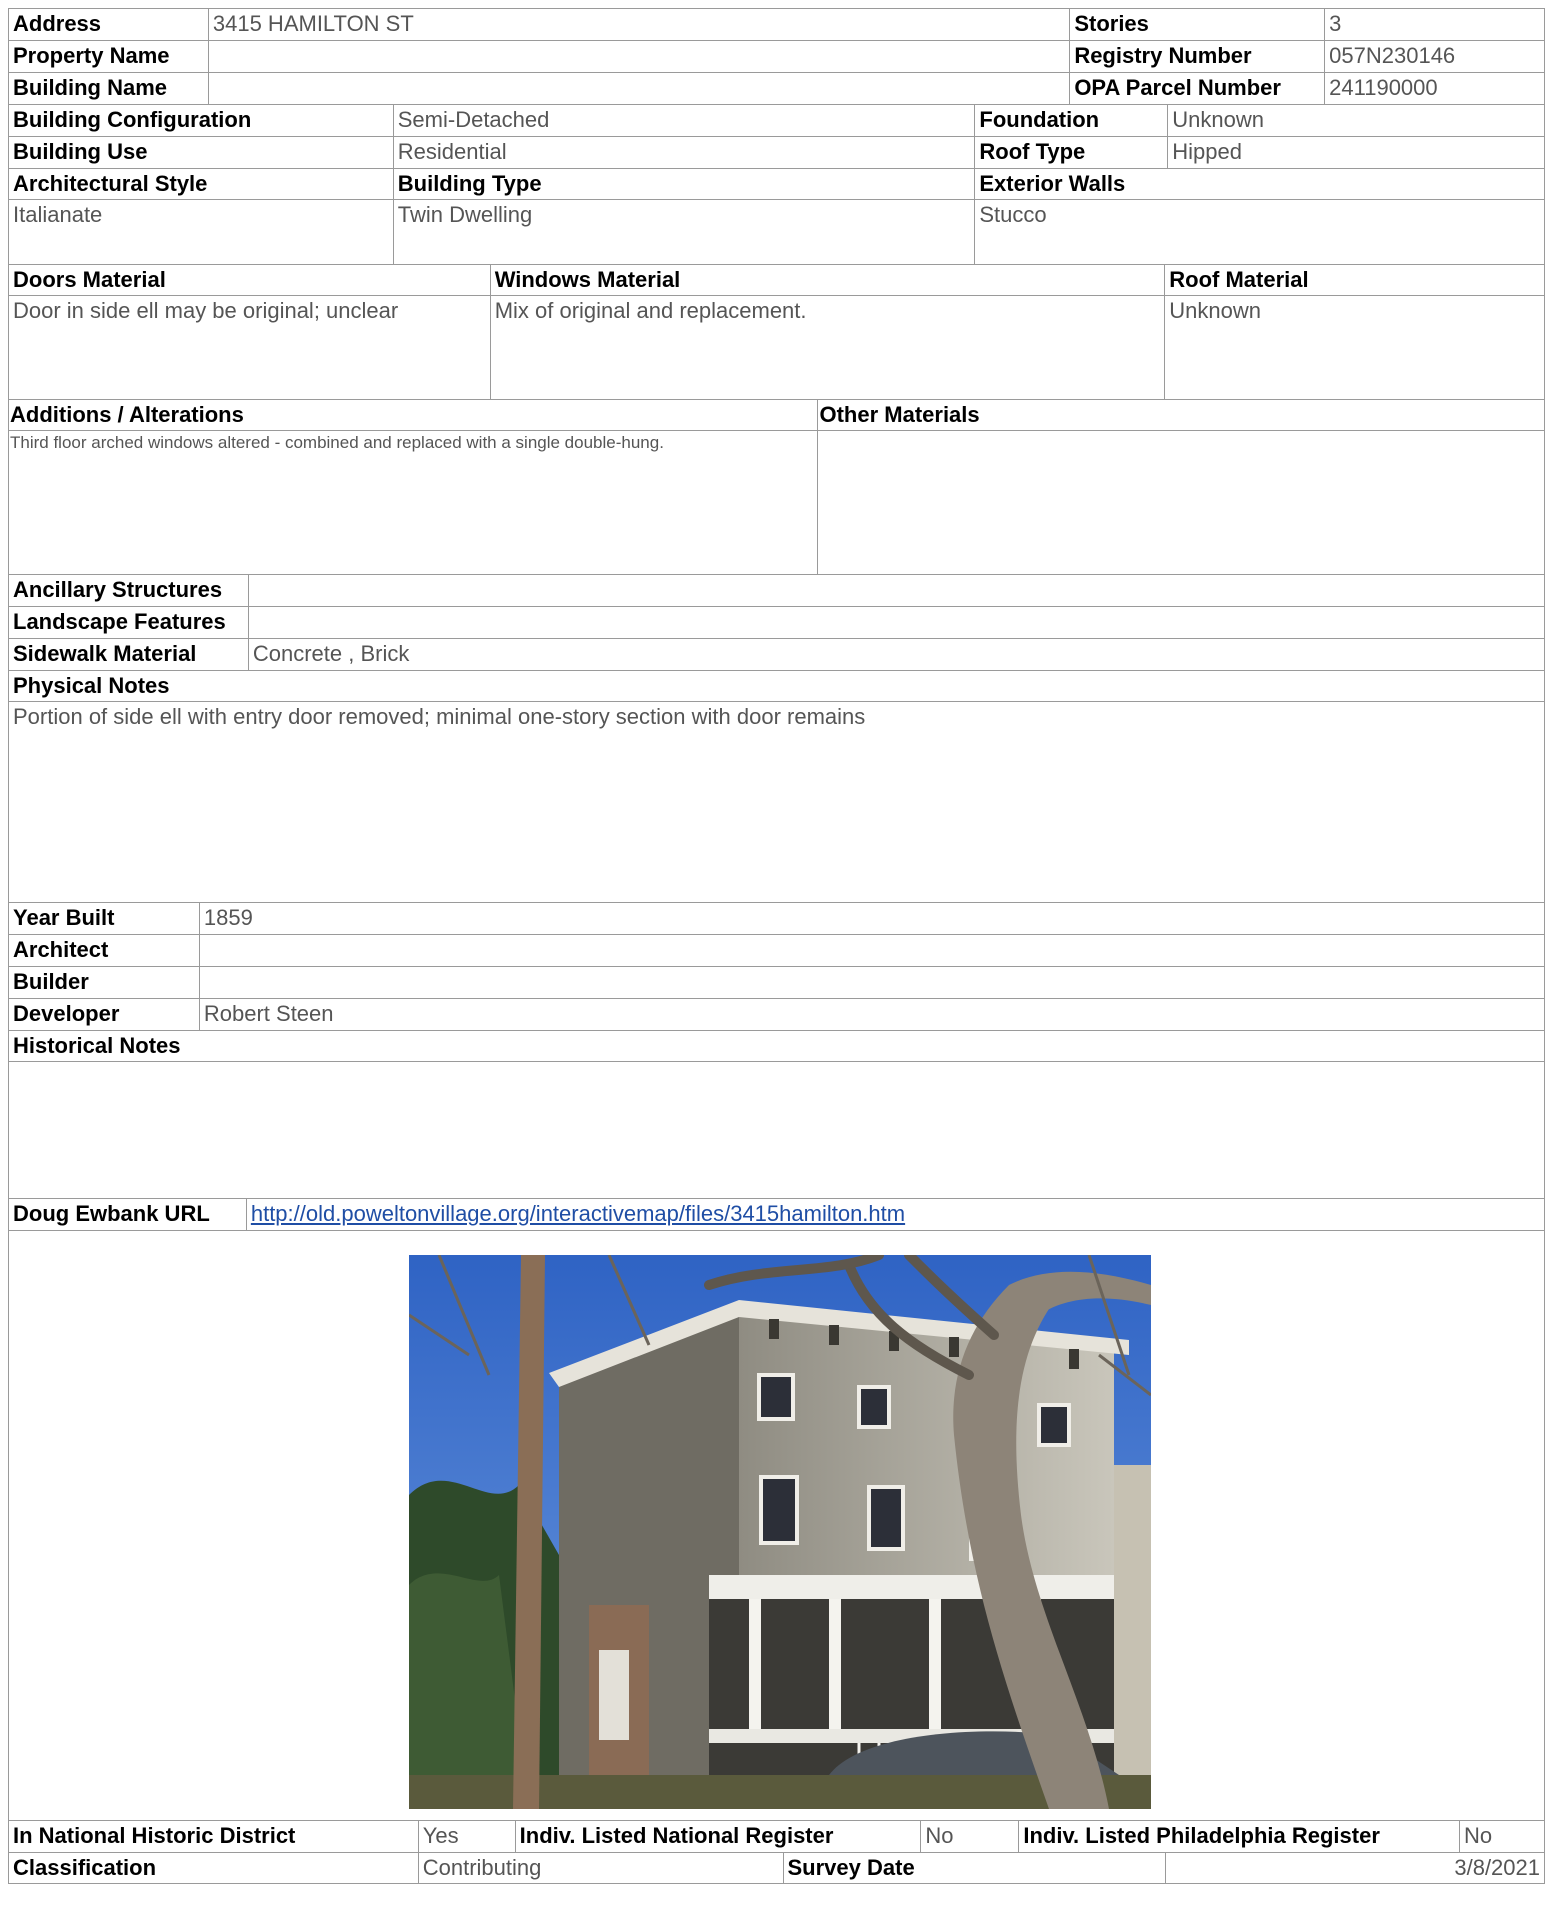  What do you see at coordinates (214, 1836) in the screenshot?
I see `national-district-label: In National Historic District` at bounding box center [214, 1836].